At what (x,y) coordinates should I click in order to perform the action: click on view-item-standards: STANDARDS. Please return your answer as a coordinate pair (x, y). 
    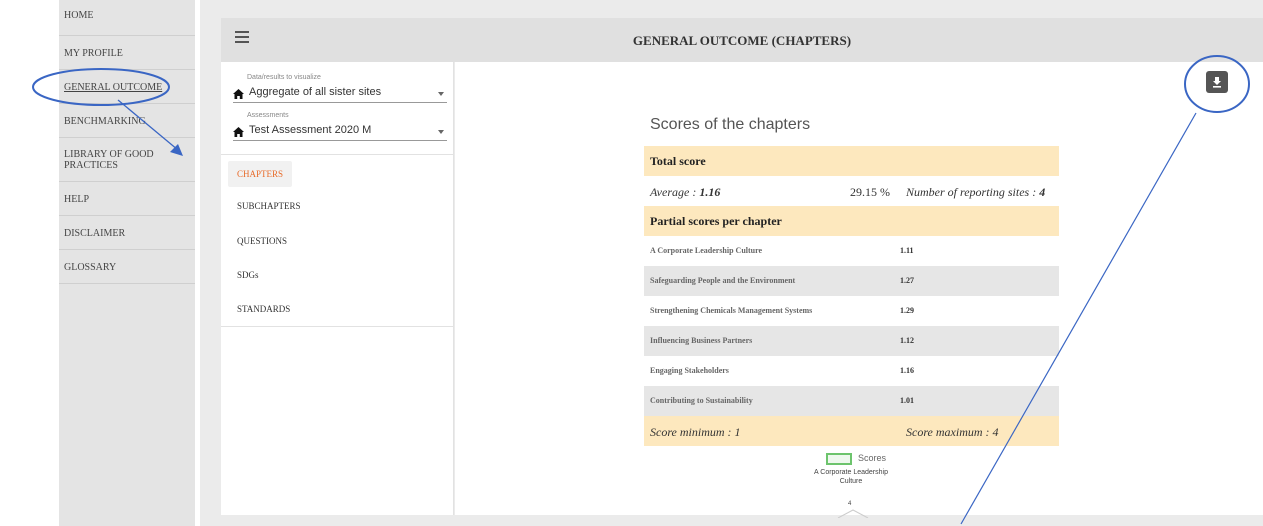
    Looking at the image, I should click on (263, 309).